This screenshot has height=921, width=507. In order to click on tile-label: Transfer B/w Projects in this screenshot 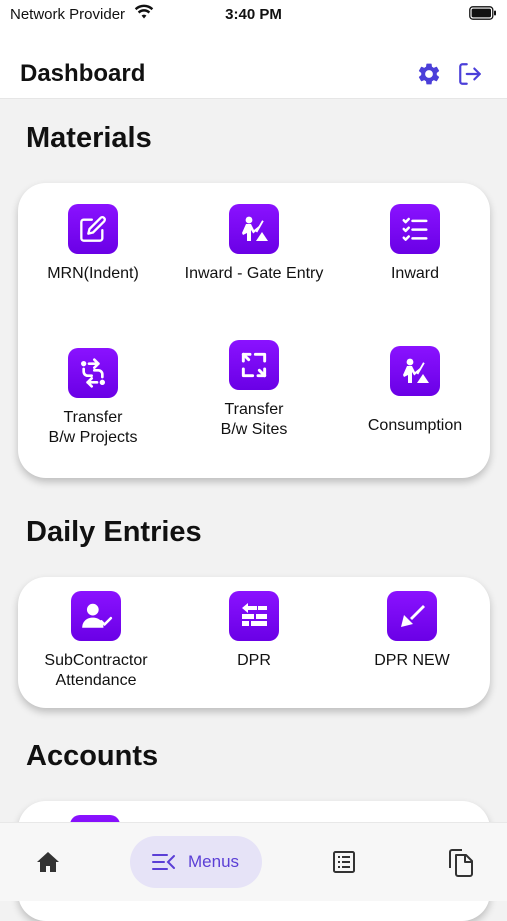, I will do `click(93, 427)`.